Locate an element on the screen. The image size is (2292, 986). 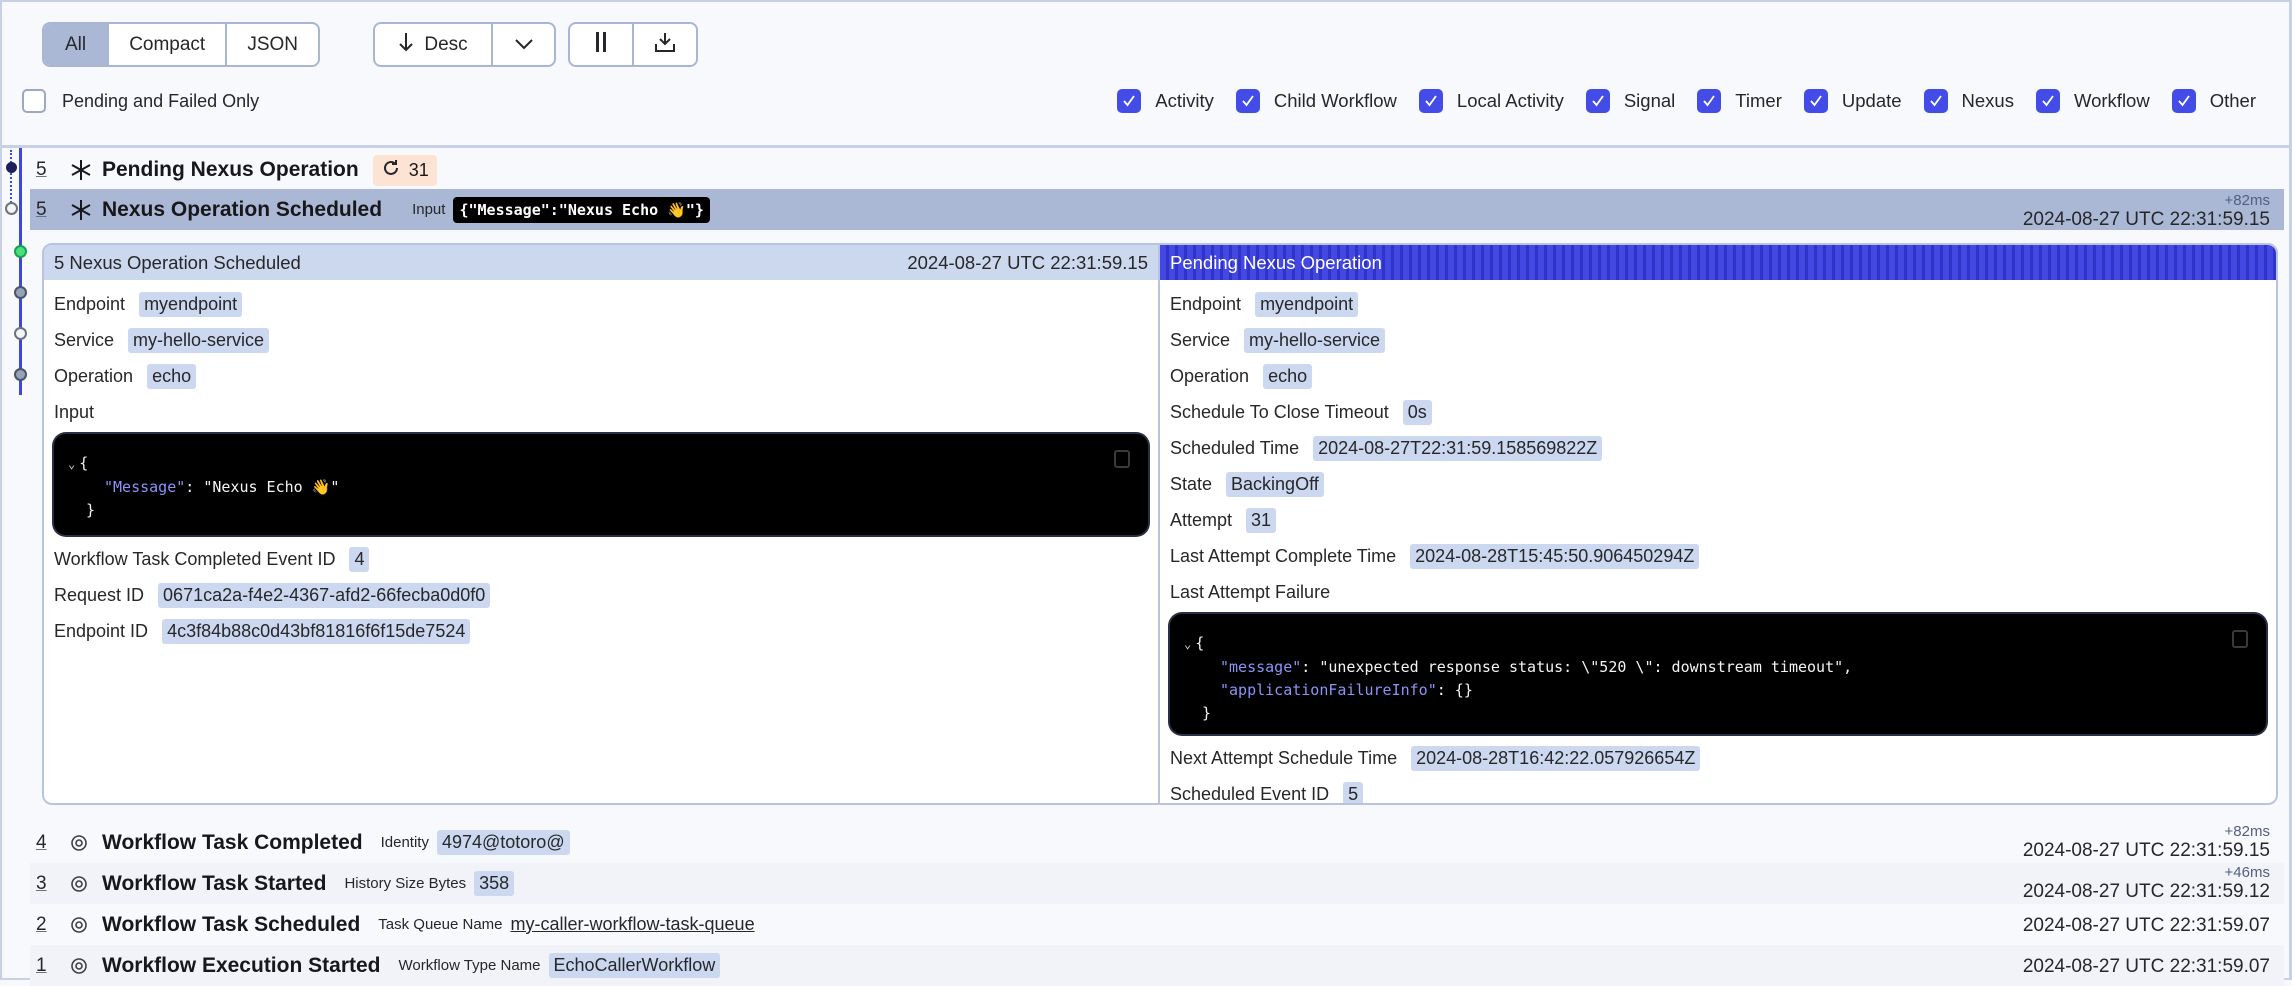
filter-timer: Timer is located at coordinates (1739, 101).